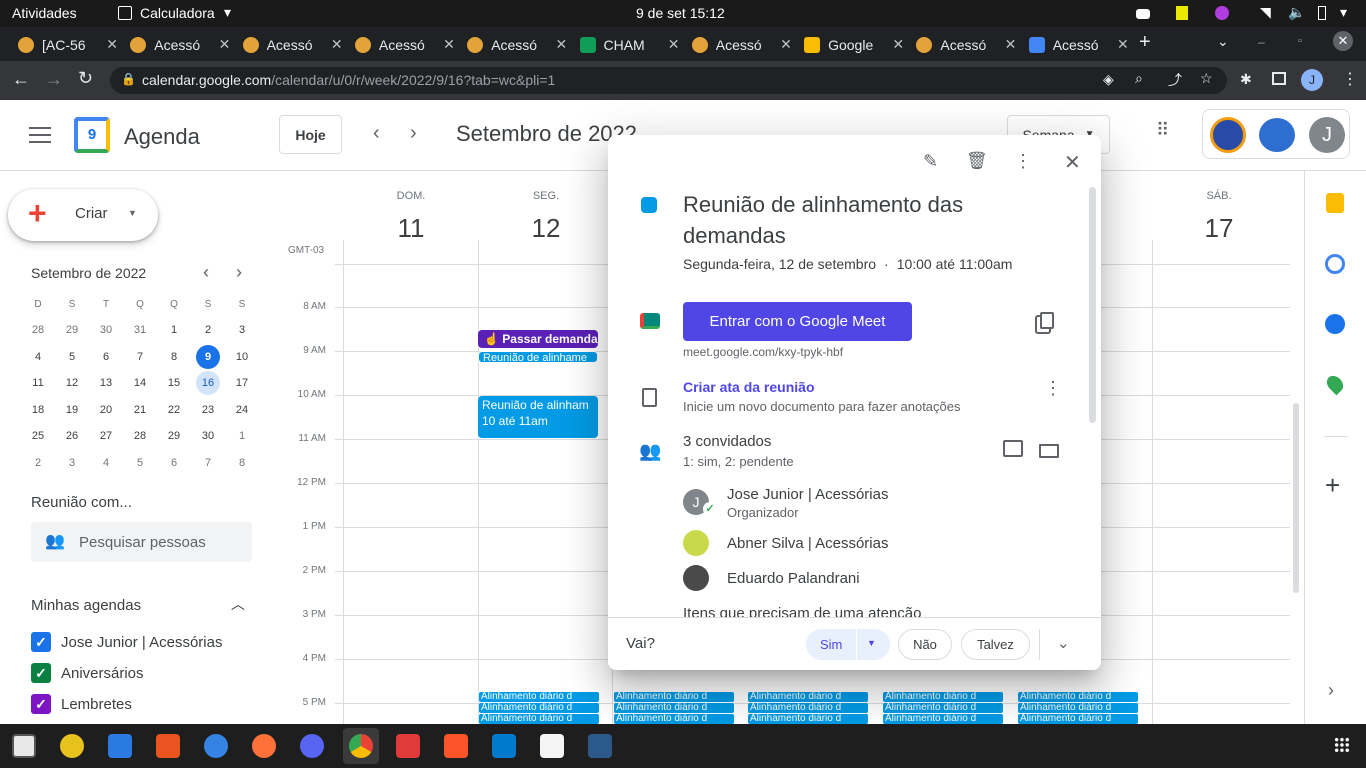  I want to click on org-logo-avatar, so click(1228, 135).